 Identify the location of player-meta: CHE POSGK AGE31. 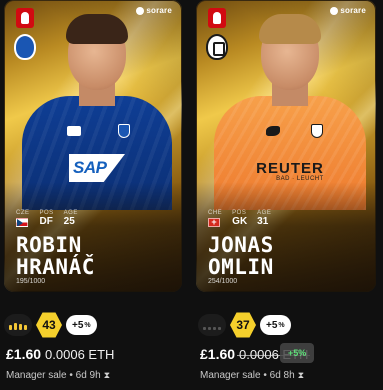
(239, 219).